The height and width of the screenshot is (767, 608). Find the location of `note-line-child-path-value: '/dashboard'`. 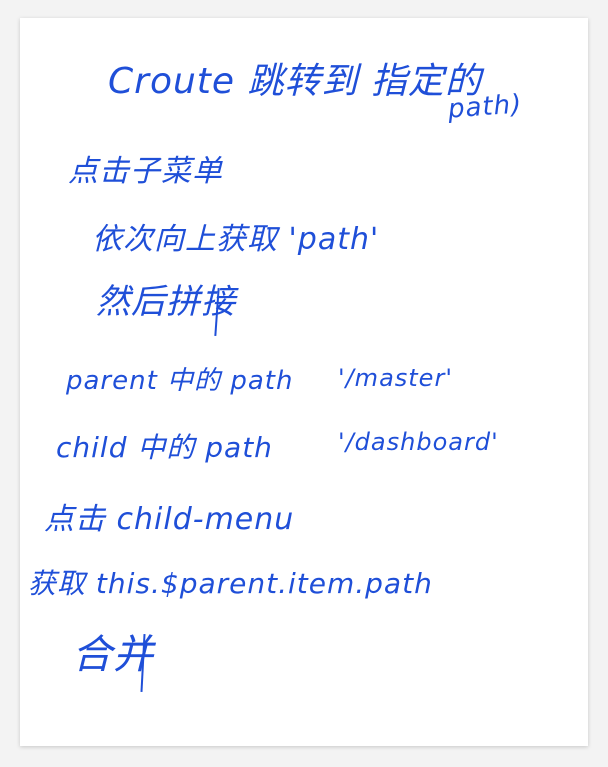

note-line-child-path-value: '/dashboard' is located at coordinates (418, 442).